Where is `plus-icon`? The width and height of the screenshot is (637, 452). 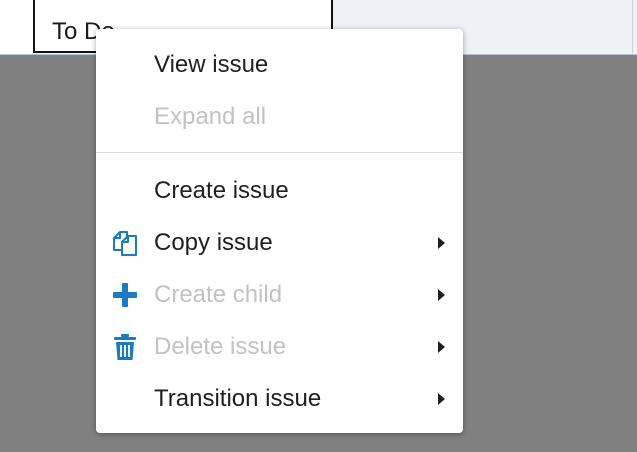
plus-icon is located at coordinates (125, 295).